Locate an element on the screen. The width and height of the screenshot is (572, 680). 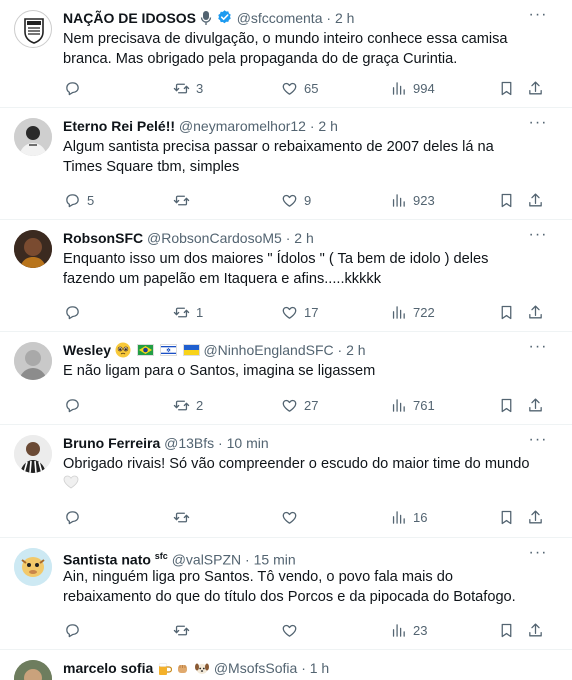
like-button: 9 is located at coordinates (296, 200).